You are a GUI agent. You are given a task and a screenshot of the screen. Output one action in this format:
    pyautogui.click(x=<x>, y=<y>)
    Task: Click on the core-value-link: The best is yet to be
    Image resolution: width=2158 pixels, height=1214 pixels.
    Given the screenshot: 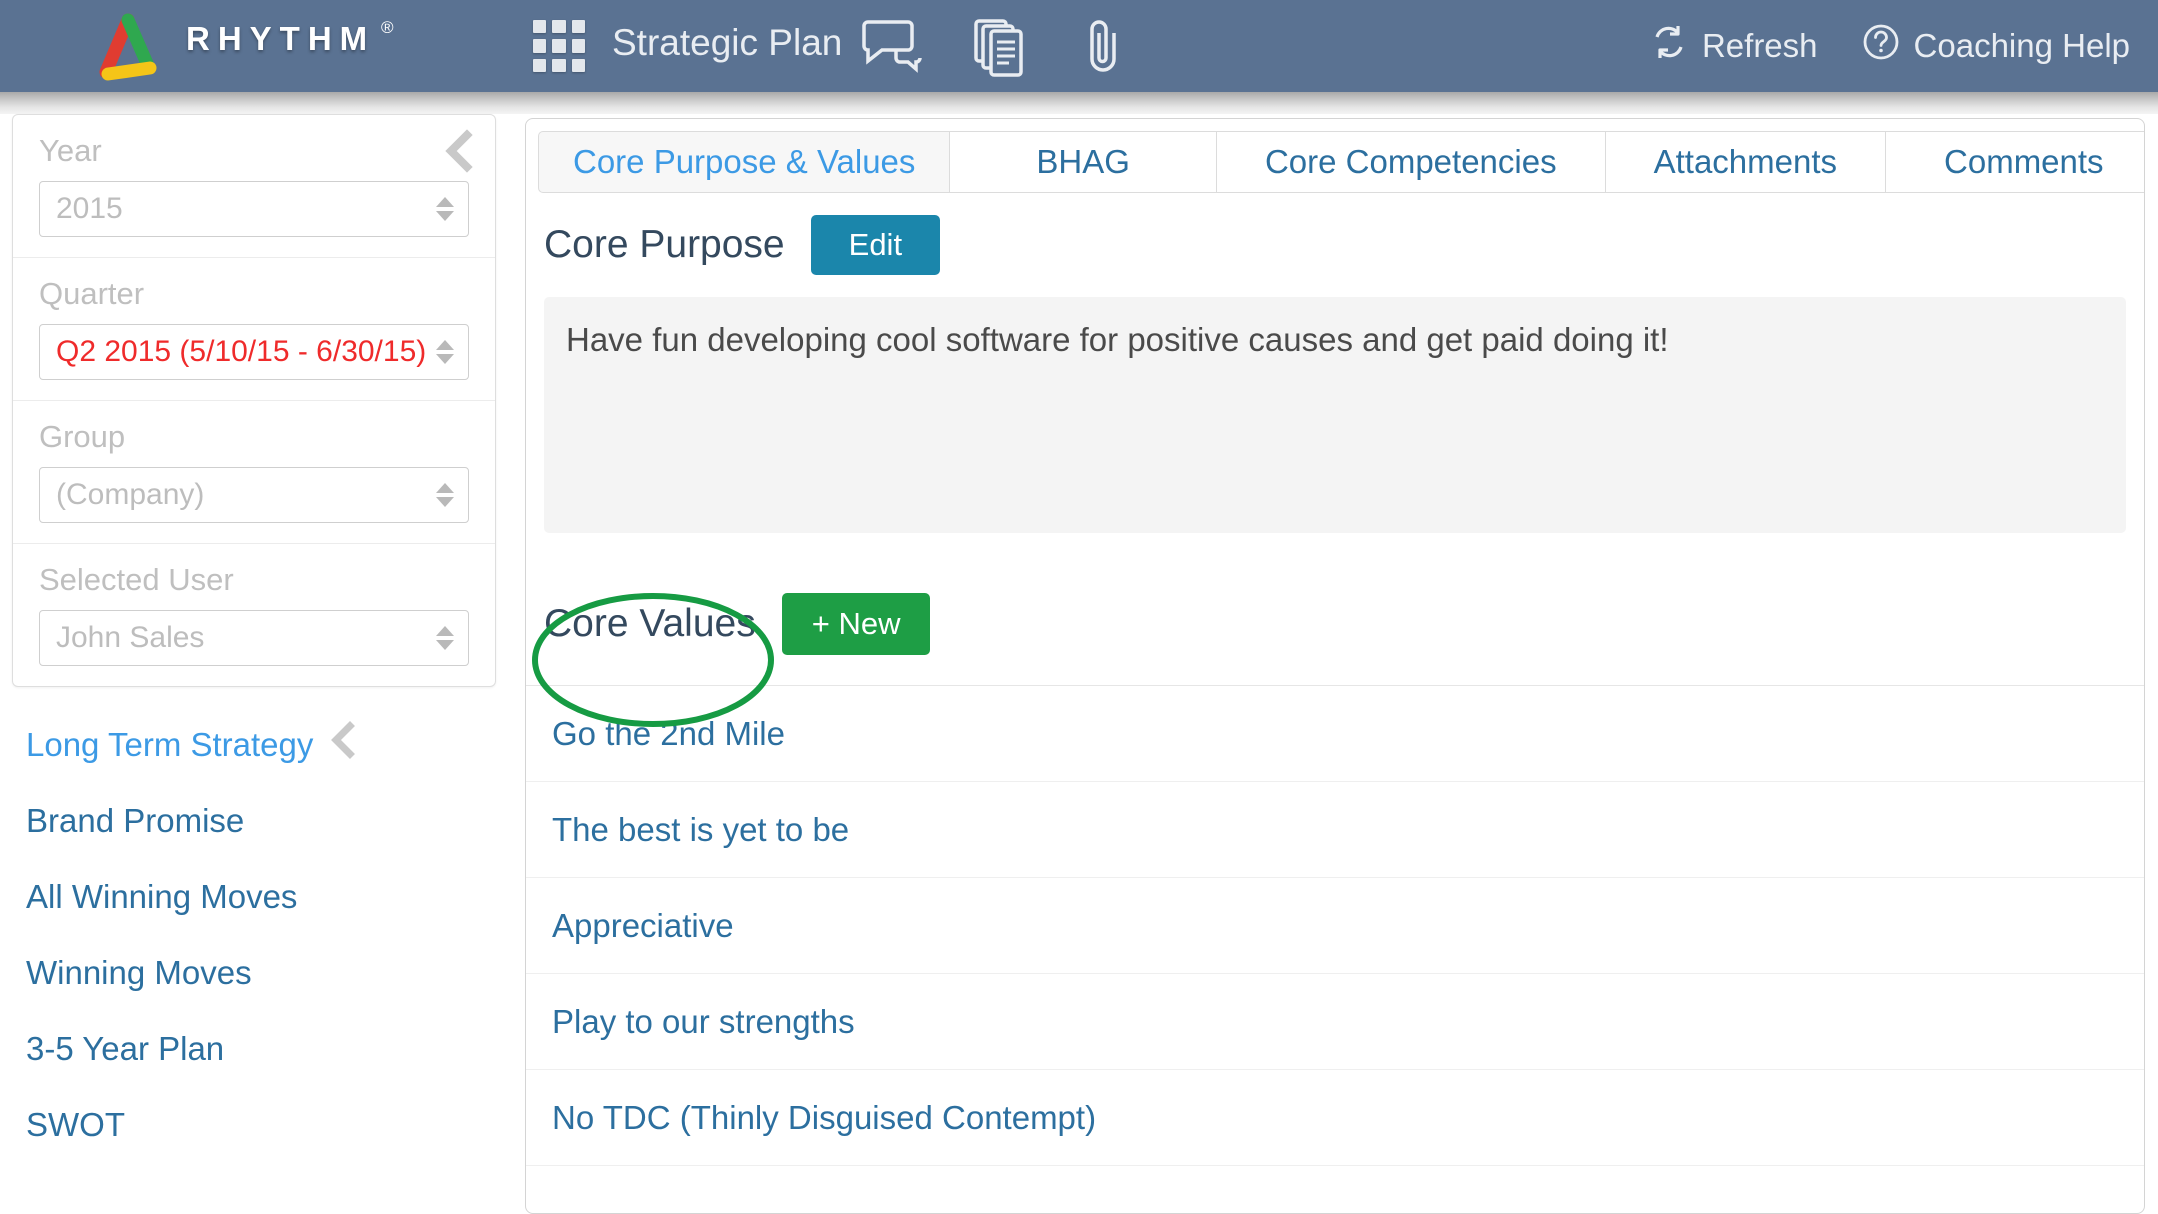 What is the action you would take?
    pyautogui.click(x=700, y=830)
    